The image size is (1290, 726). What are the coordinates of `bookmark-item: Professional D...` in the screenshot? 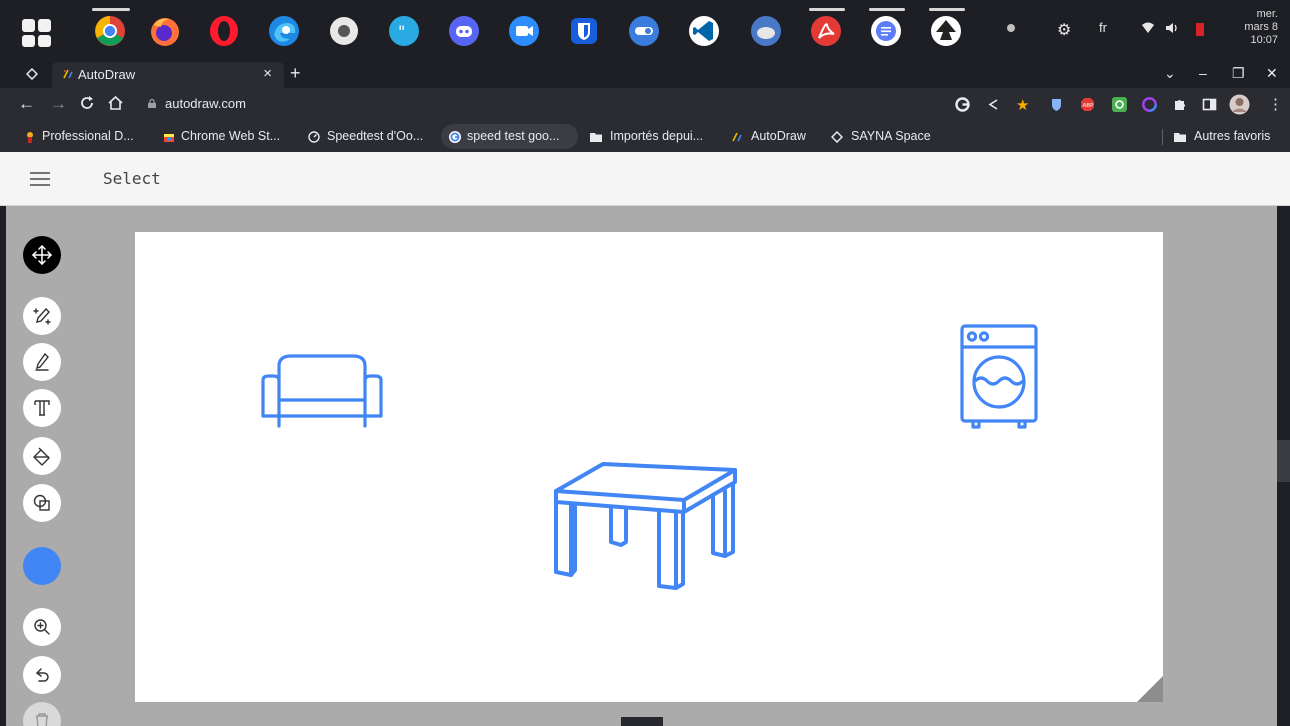 It's located at (88, 136).